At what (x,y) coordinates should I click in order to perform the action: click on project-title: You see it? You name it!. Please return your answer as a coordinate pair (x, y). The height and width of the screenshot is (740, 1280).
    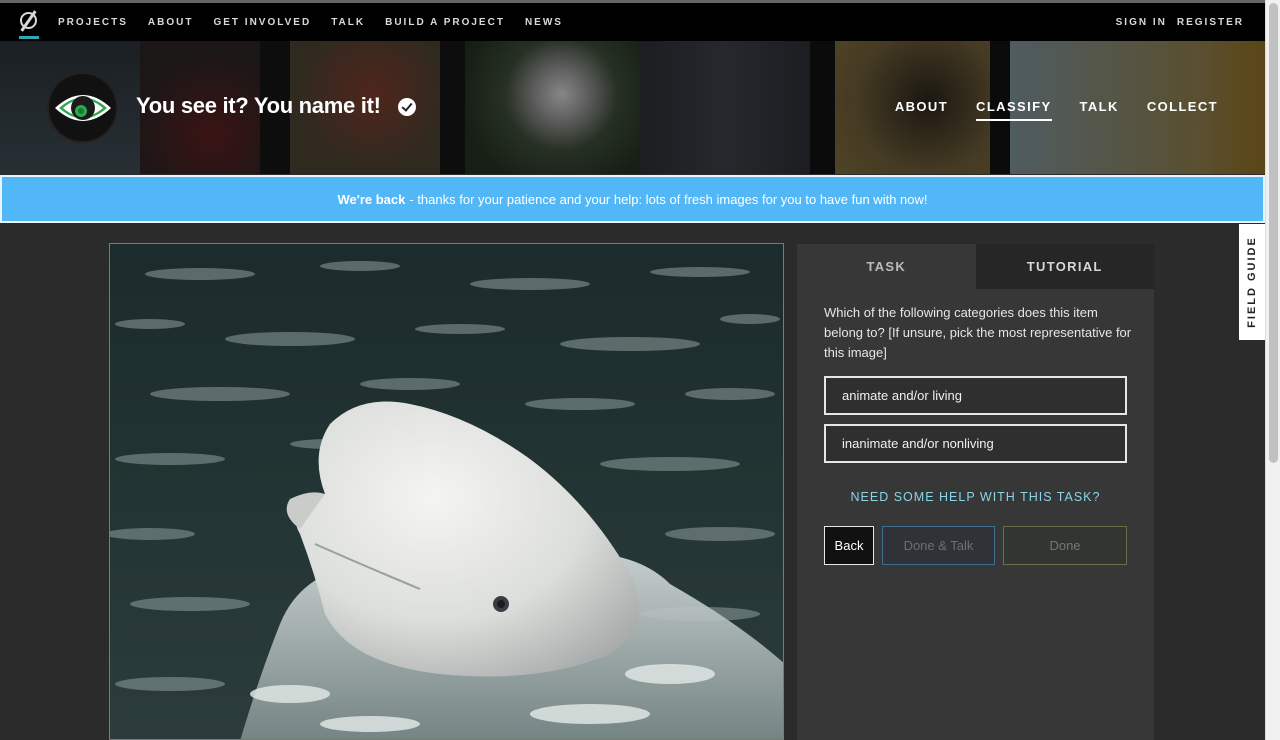
    Looking at the image, I should click on (258, 105).